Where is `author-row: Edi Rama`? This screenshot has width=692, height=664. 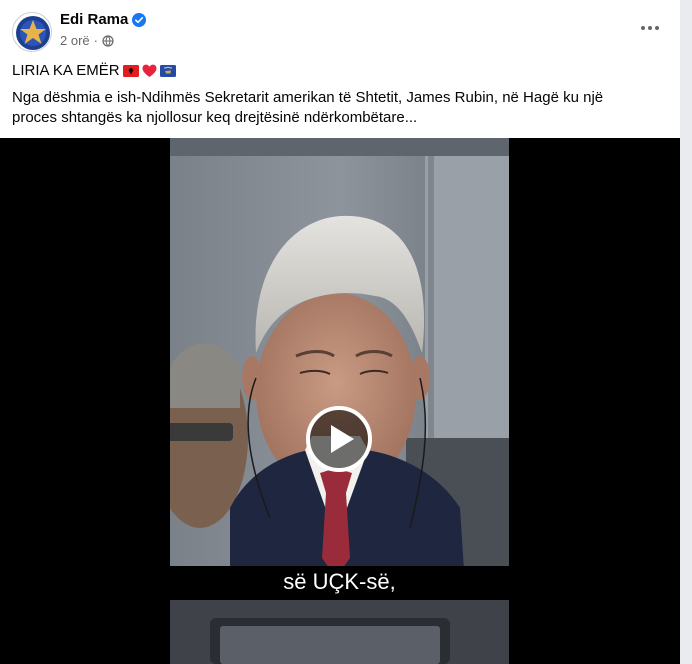 author-row: Edi Rama is located at coordinates (103, 19).